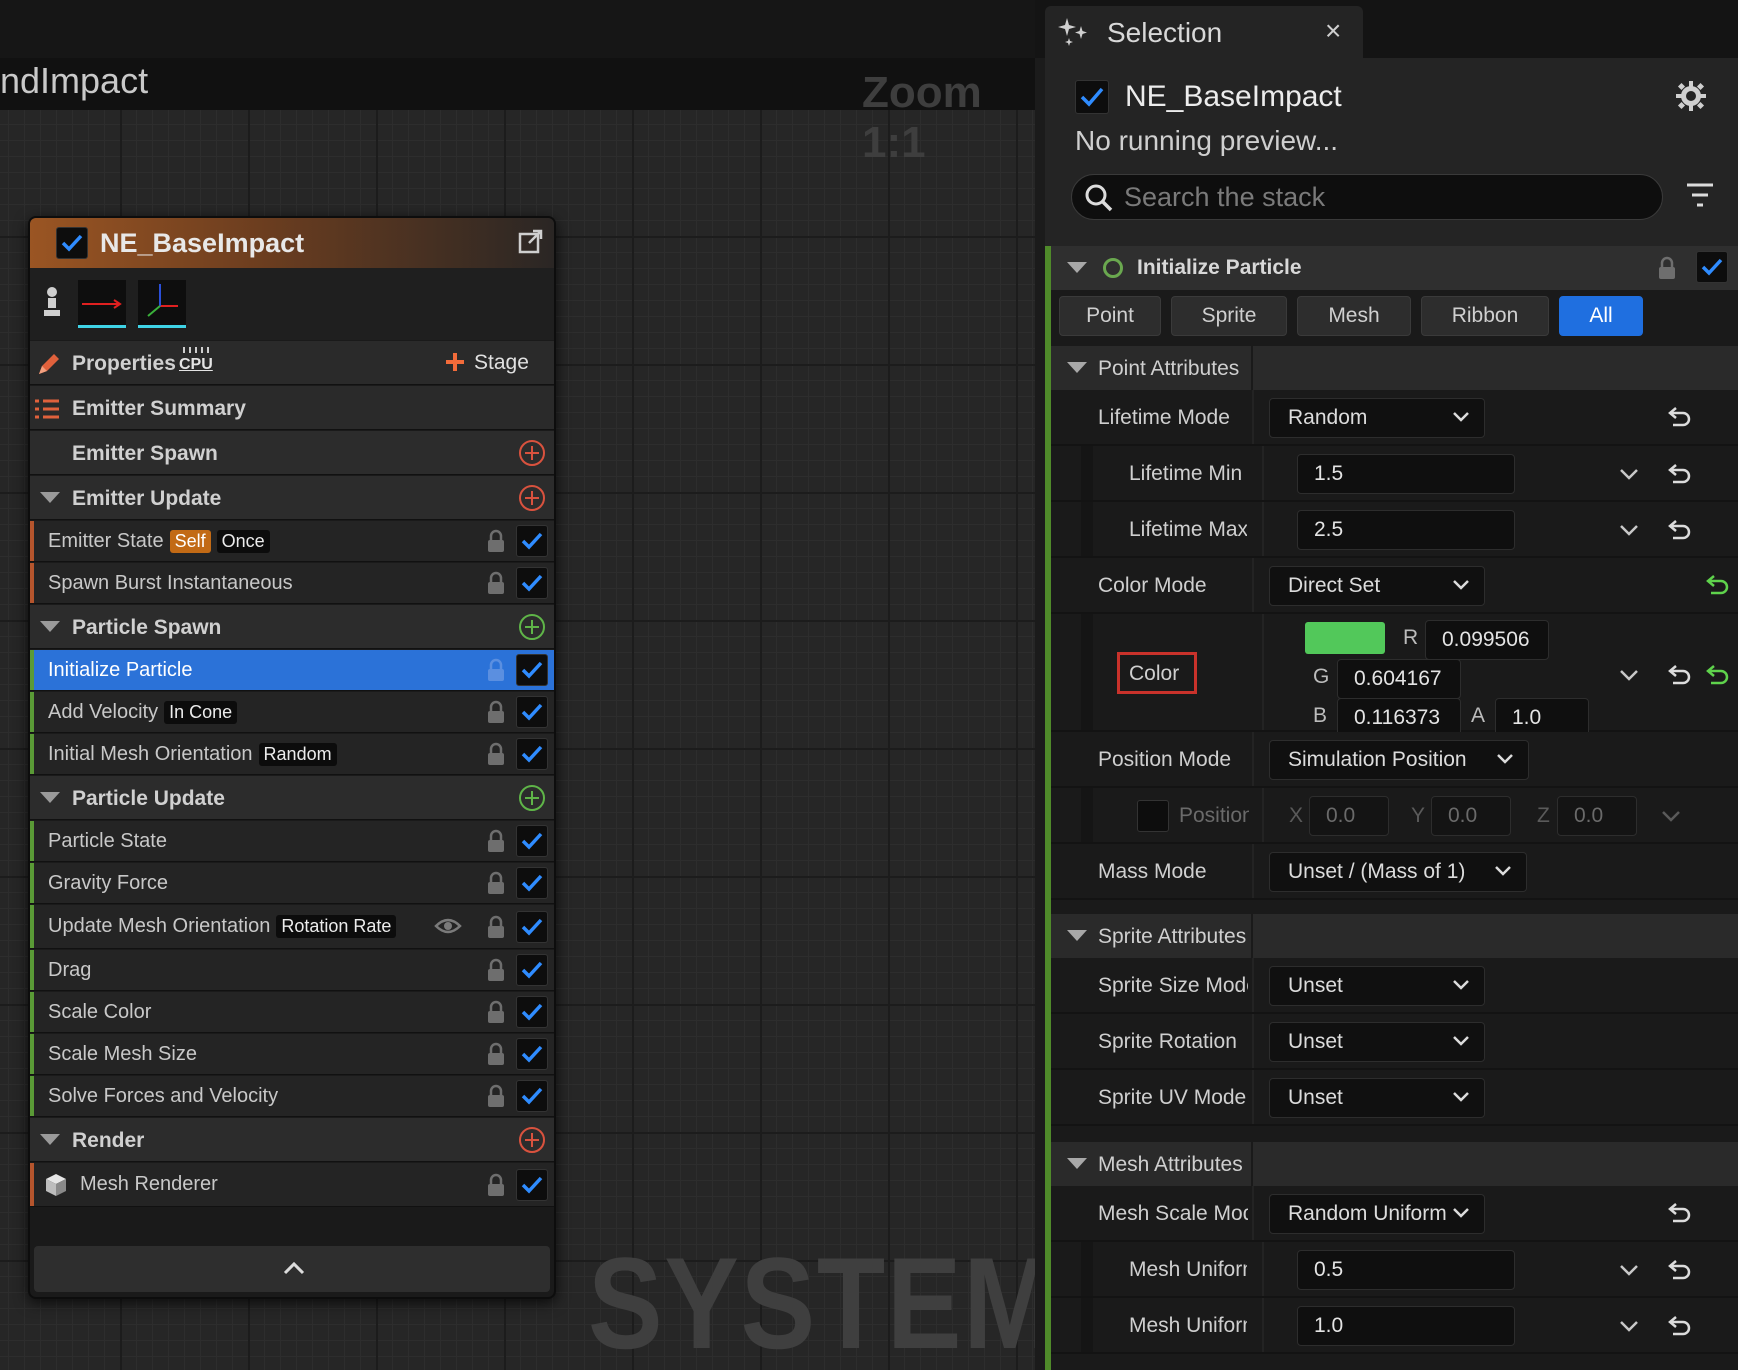 This screenshot has width=1738, height=1370. I want to click on module-solve-forces: Solve Forces and Velocity, so click(292, 1096).